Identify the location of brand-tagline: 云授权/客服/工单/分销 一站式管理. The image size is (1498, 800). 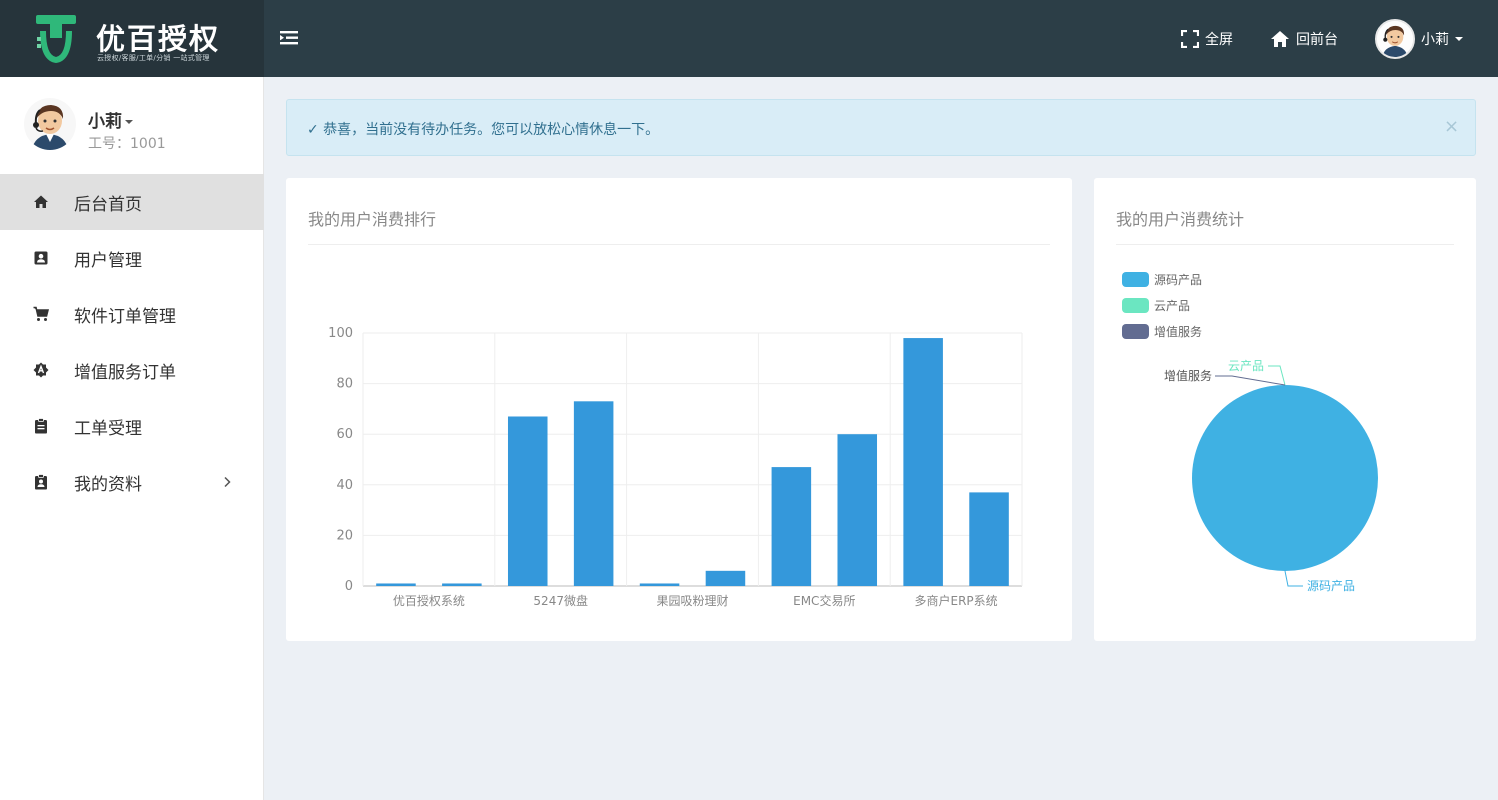
(153, 58).